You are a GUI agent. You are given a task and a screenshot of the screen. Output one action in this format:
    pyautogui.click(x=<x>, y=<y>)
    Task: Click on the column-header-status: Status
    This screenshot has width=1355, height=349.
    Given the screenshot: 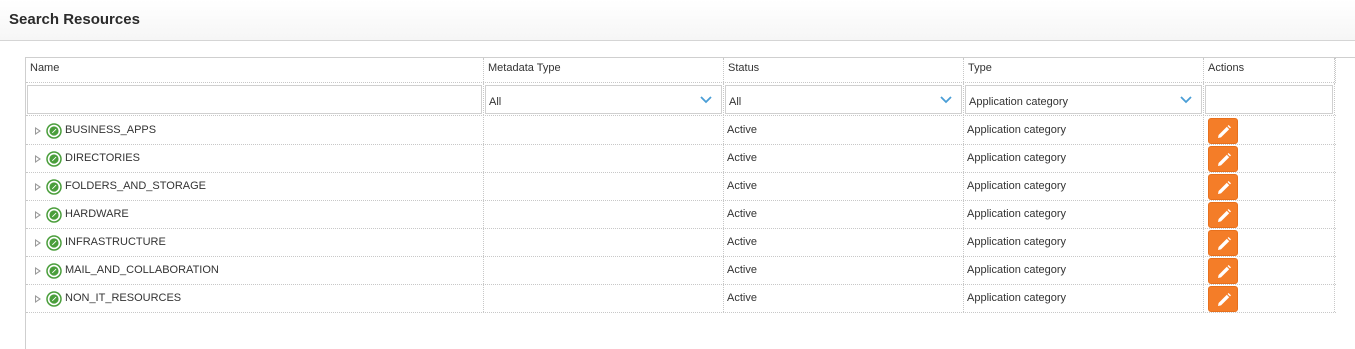 What is the action you would take?
    pyautogui.click(x=844, y=70)
    